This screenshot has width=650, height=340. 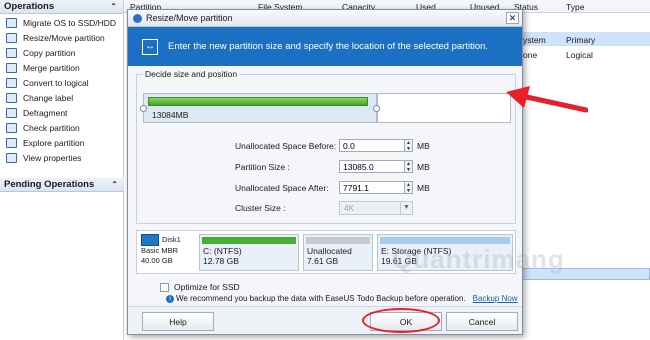 I want to click on info-icon: i, so click(x=170, y=298).